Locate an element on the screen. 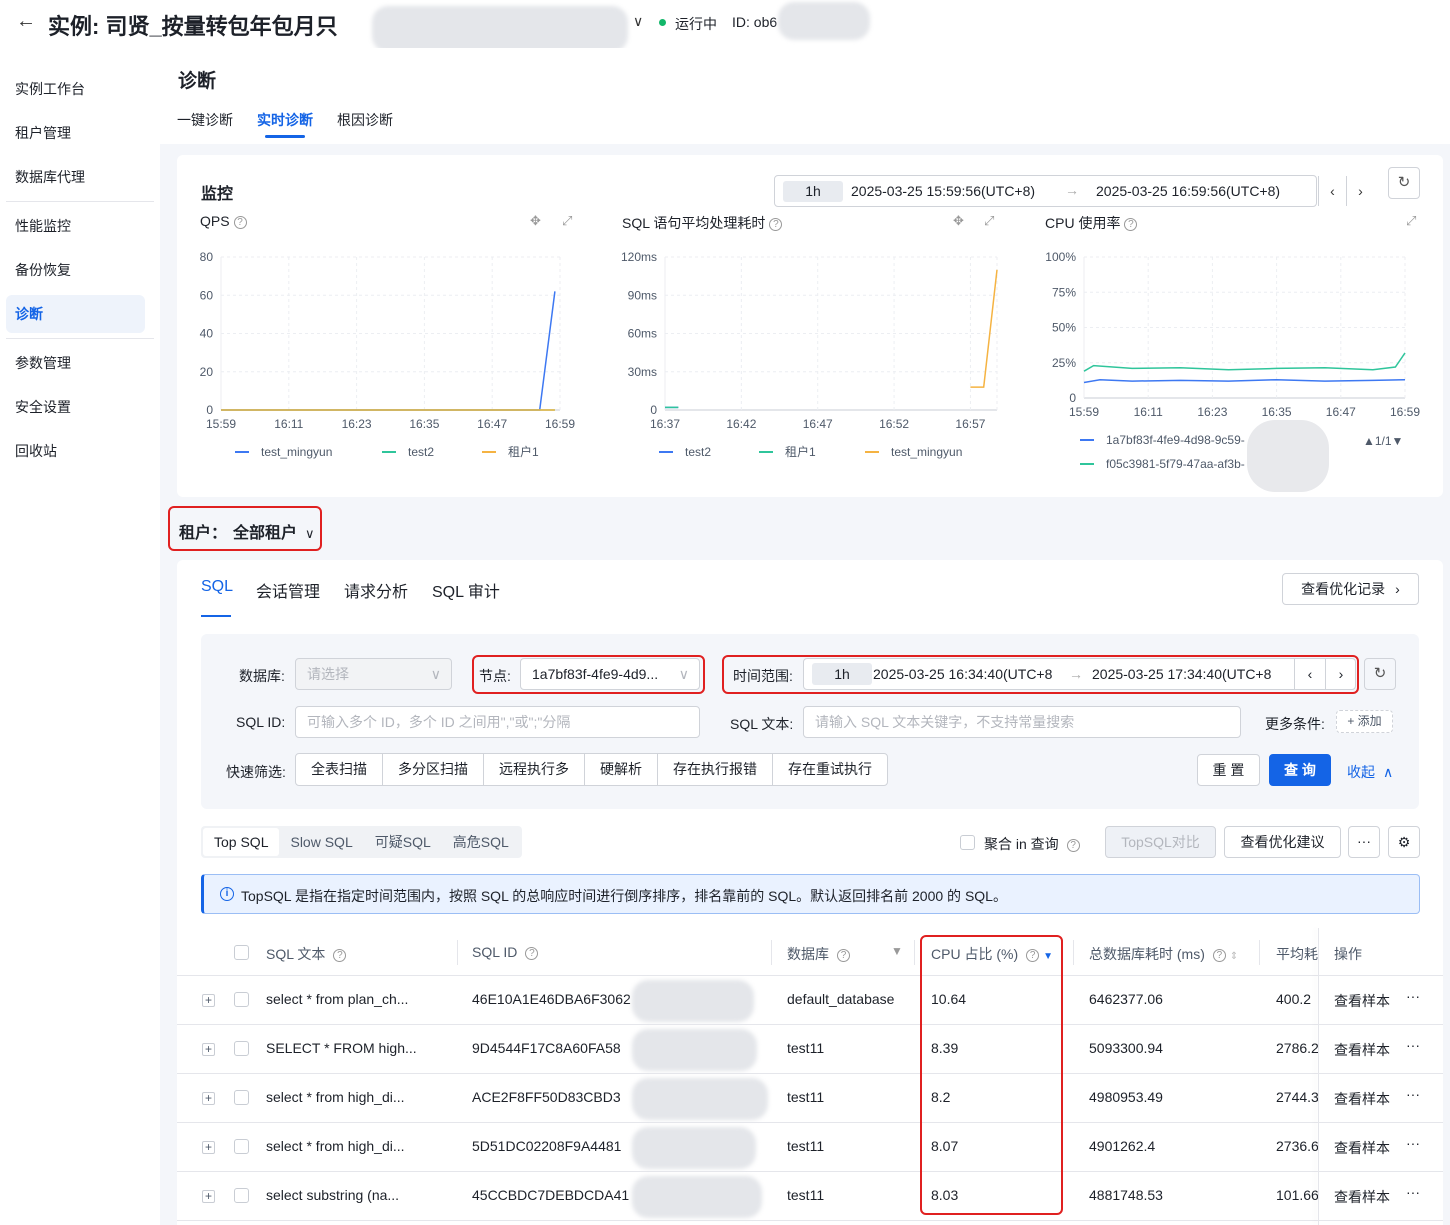 The image size is (1450, 1225). arrow-right-icon: → is located at coordinates (1076, 674).